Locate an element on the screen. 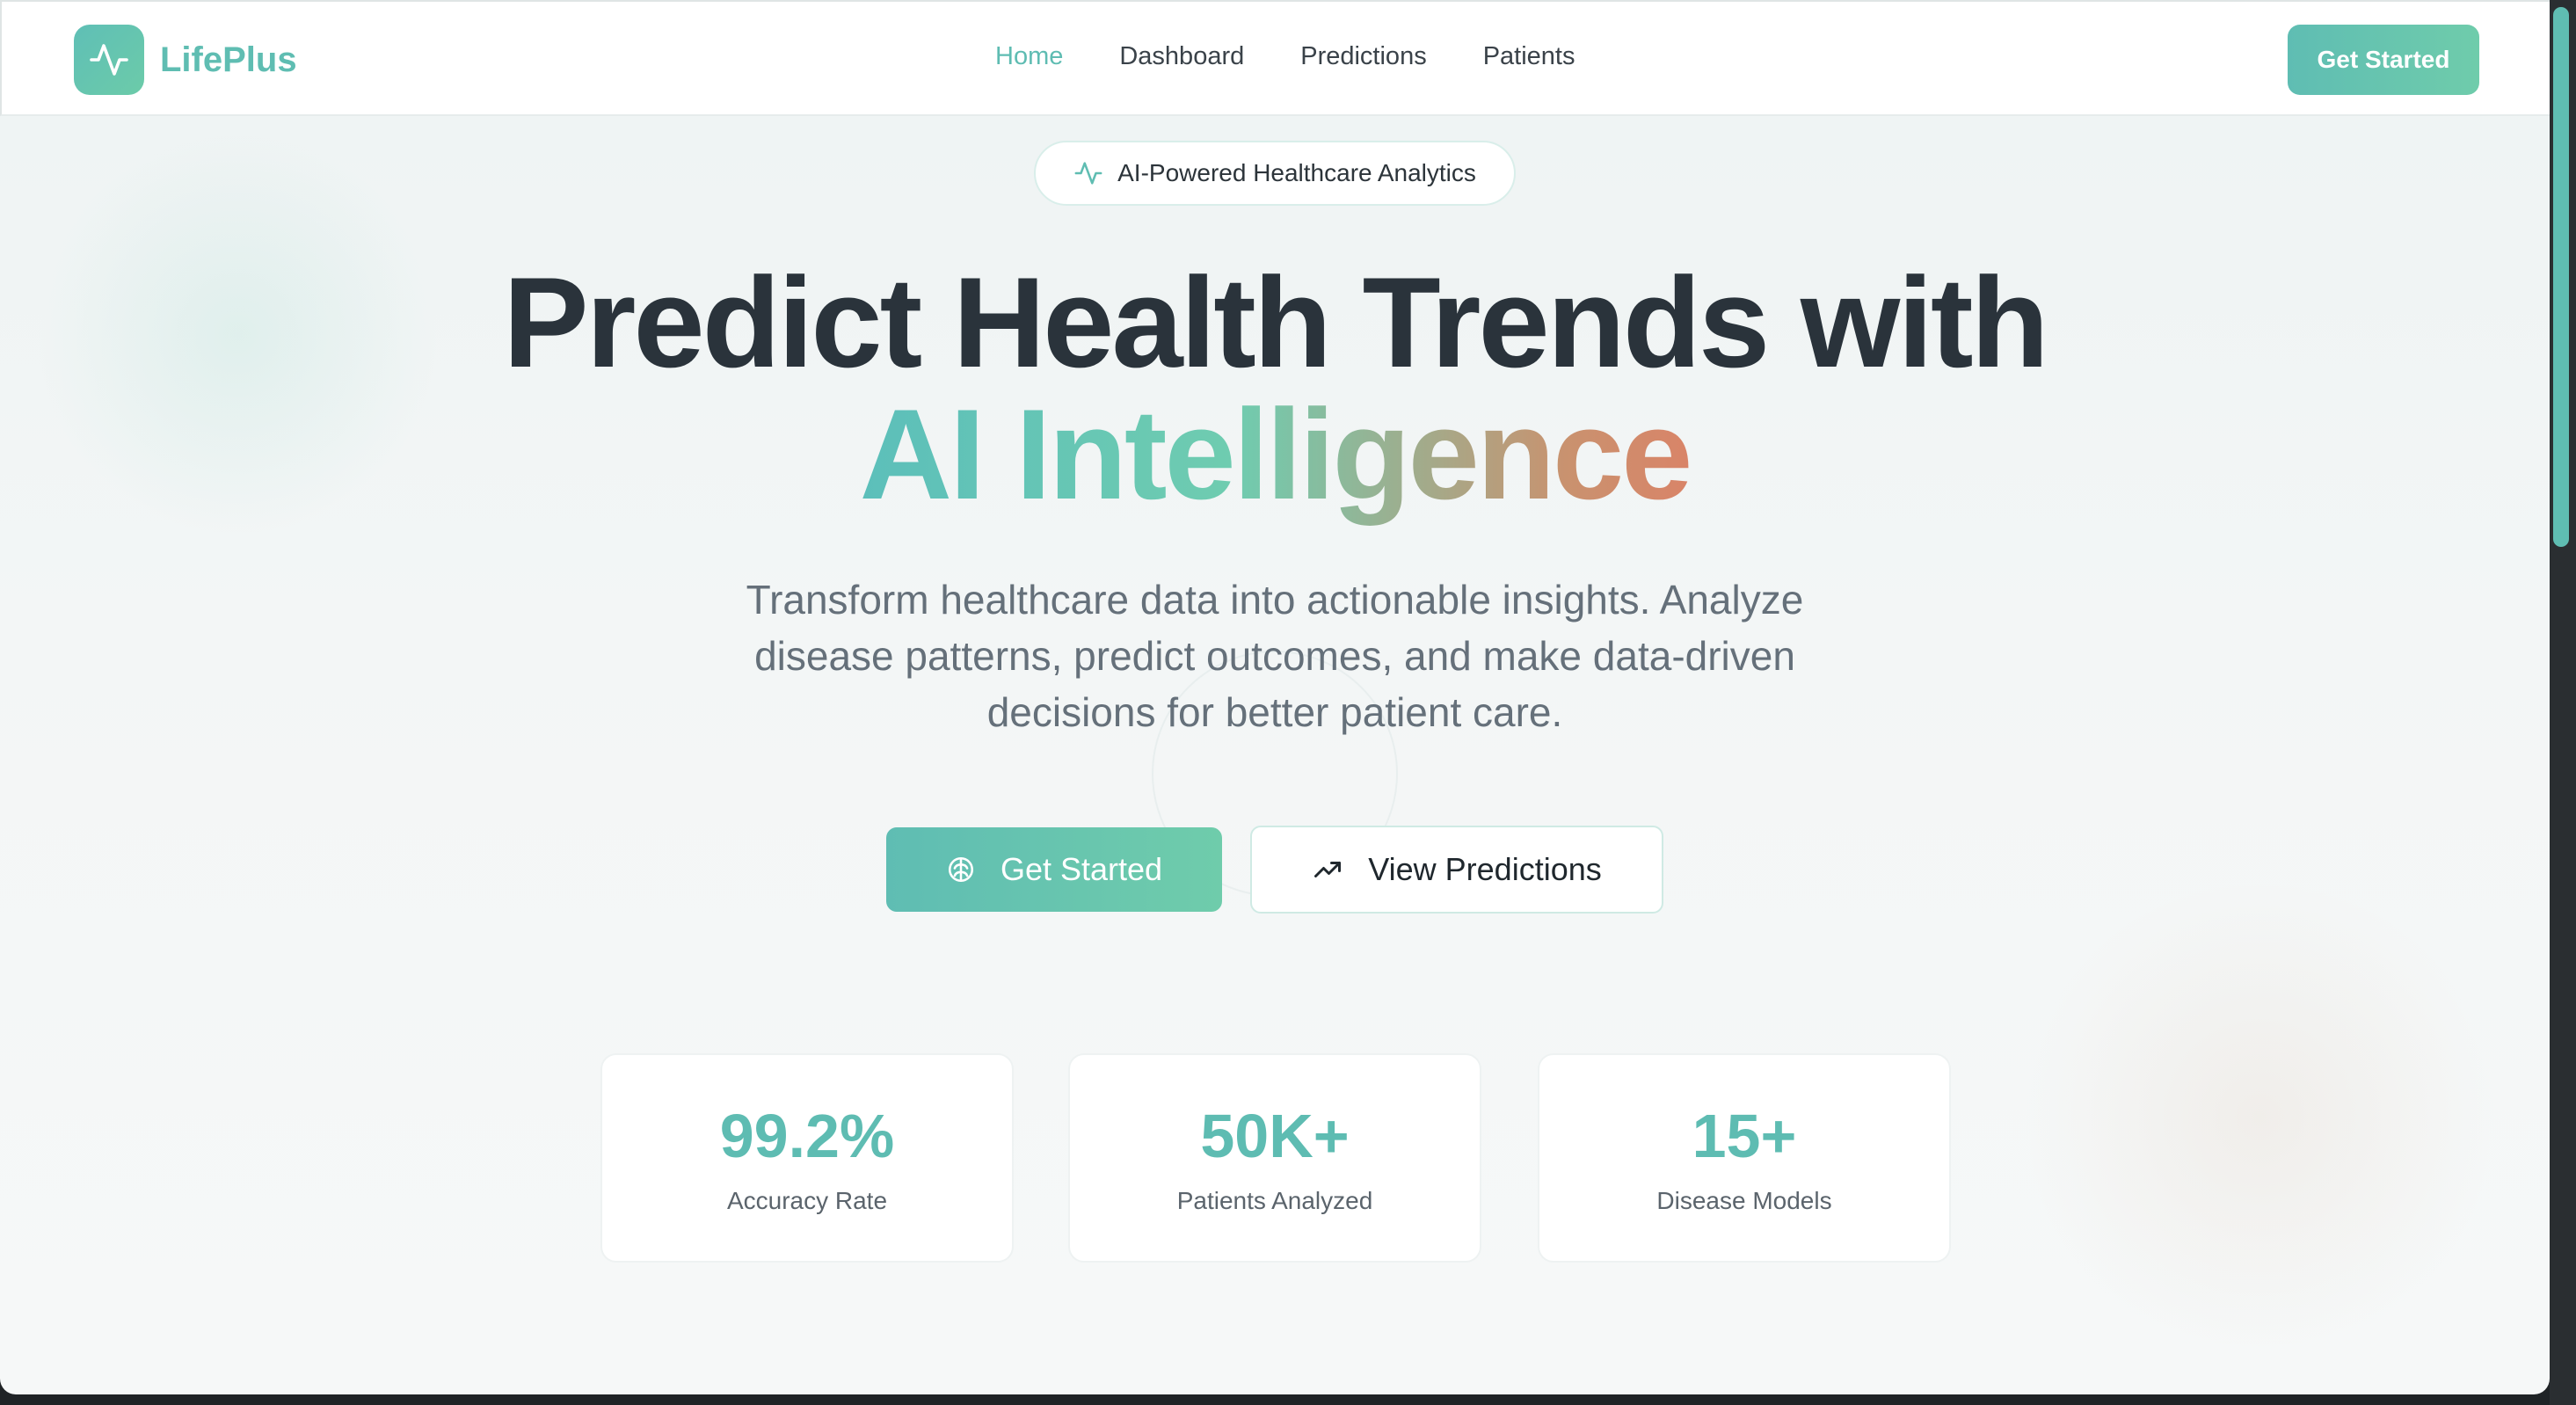 The image size is (2576, 1405). stat-value: 99.2% is located at coordinates (807, 1136).